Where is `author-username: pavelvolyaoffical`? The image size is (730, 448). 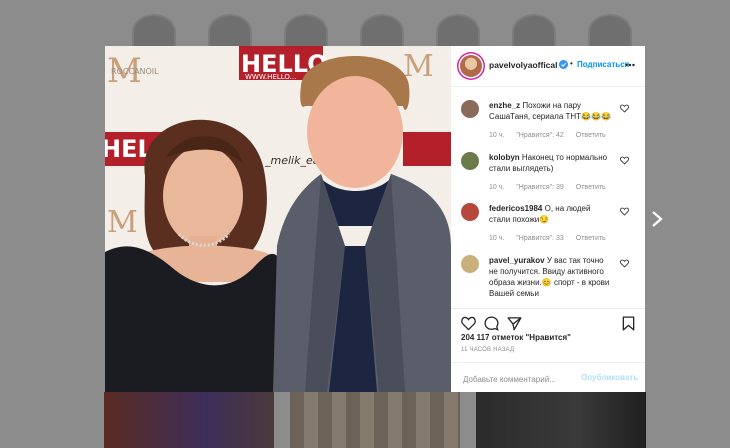
author-username: pavelvolyaoffical is located at coordinates (523, 65).